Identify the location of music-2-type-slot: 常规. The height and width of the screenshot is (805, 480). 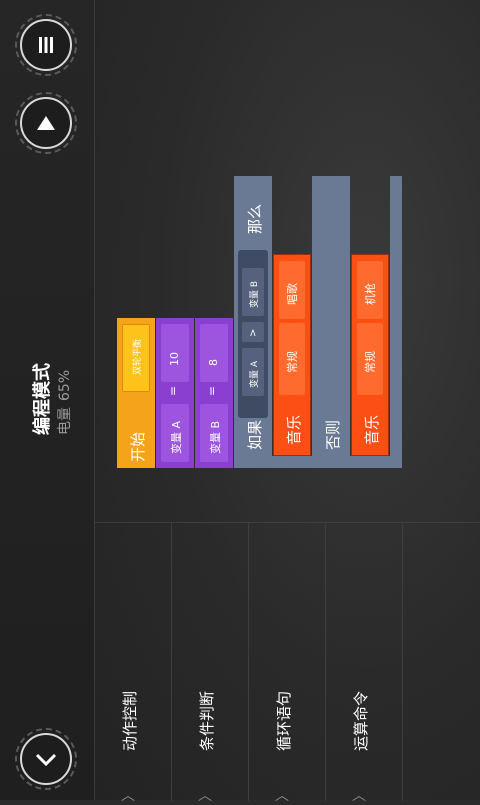
(370, 359).